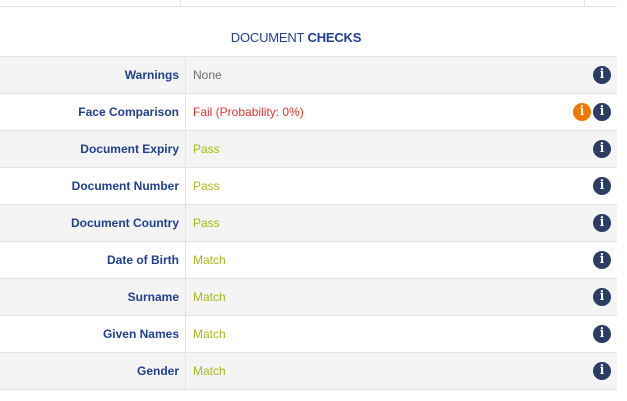 The image size is (627, 401). Describe the element at coordinates (93, 186) in the screenshot. I see `row-label: Document Number` at that location.